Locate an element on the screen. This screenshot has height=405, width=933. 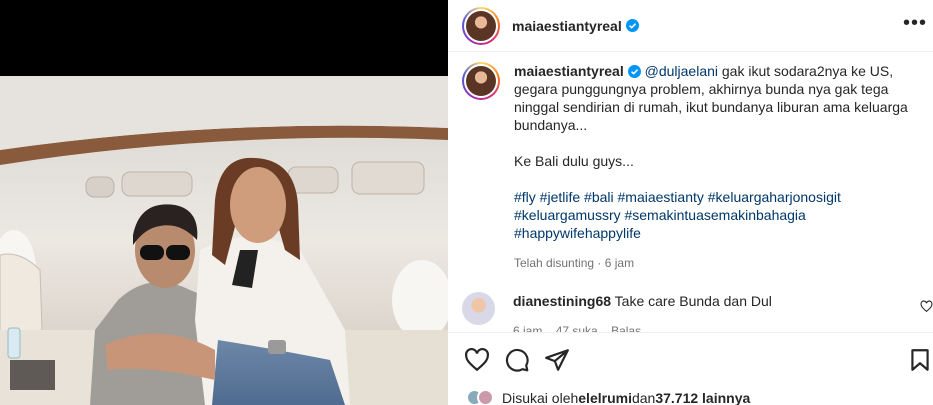
mention-link: @duljaelani is located at coordinates (681, 71).